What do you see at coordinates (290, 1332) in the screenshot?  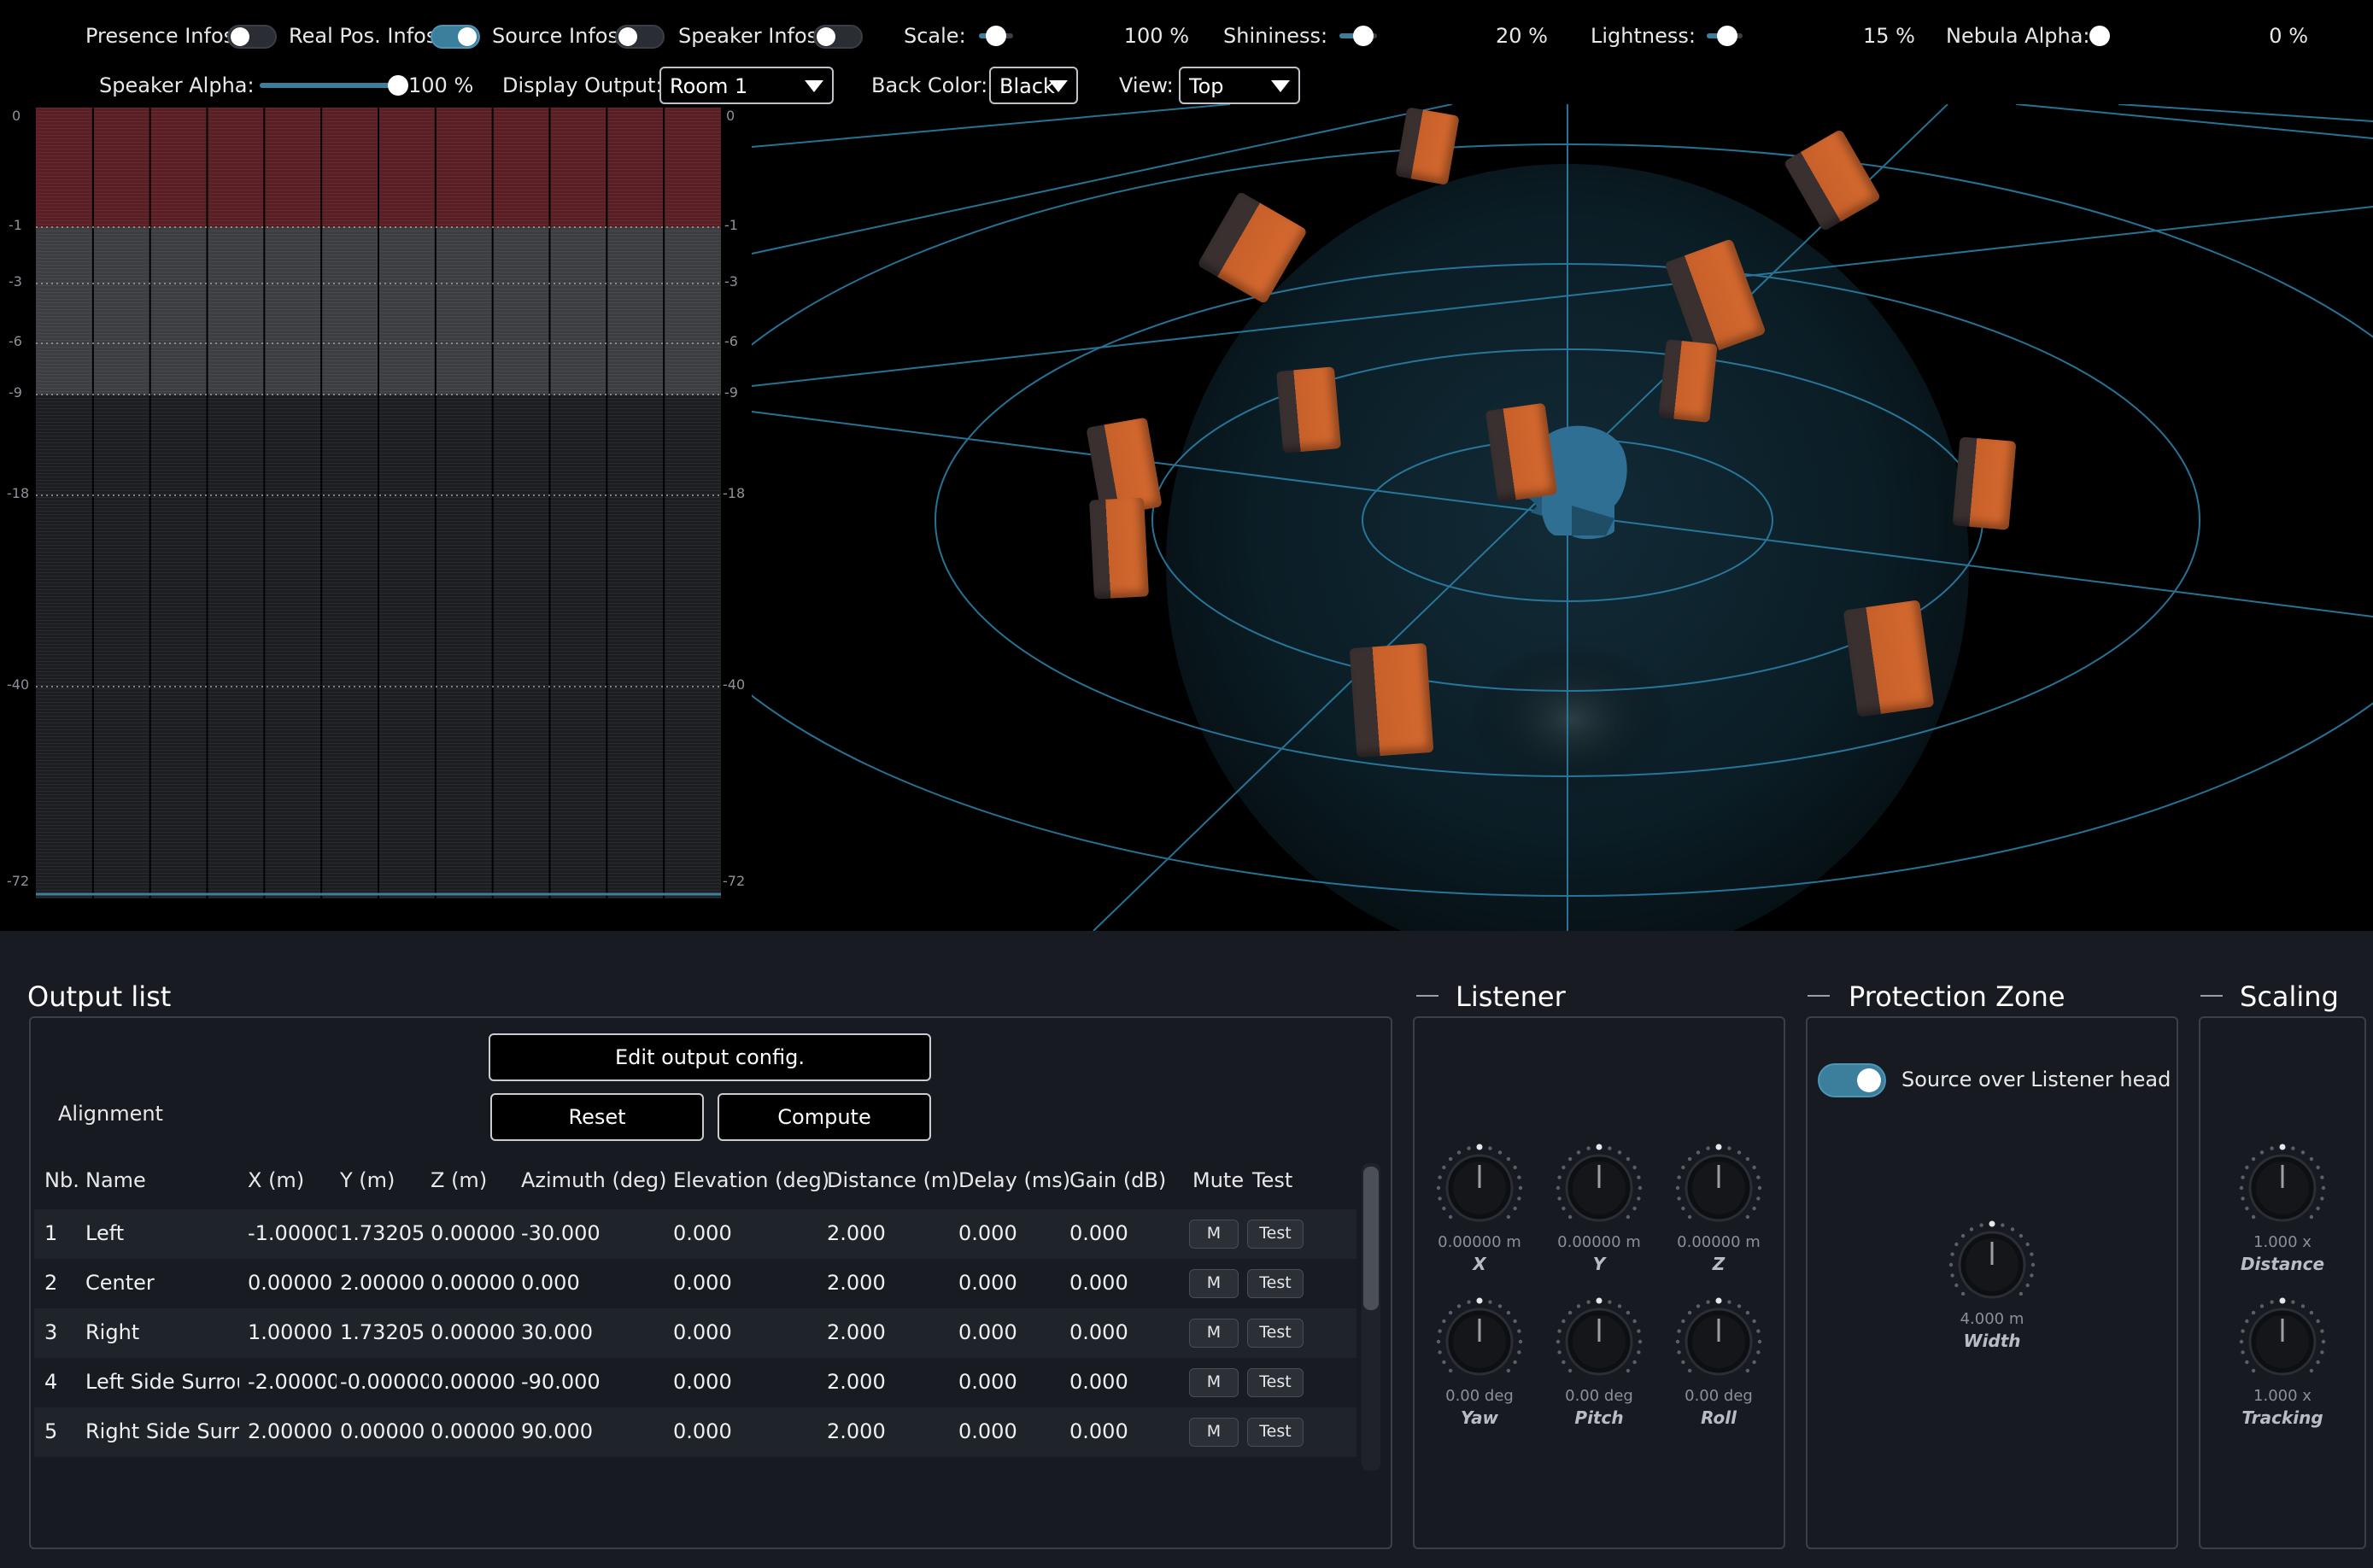 I see `cell-x: 1.00000` at bounding box center [290, 1332].